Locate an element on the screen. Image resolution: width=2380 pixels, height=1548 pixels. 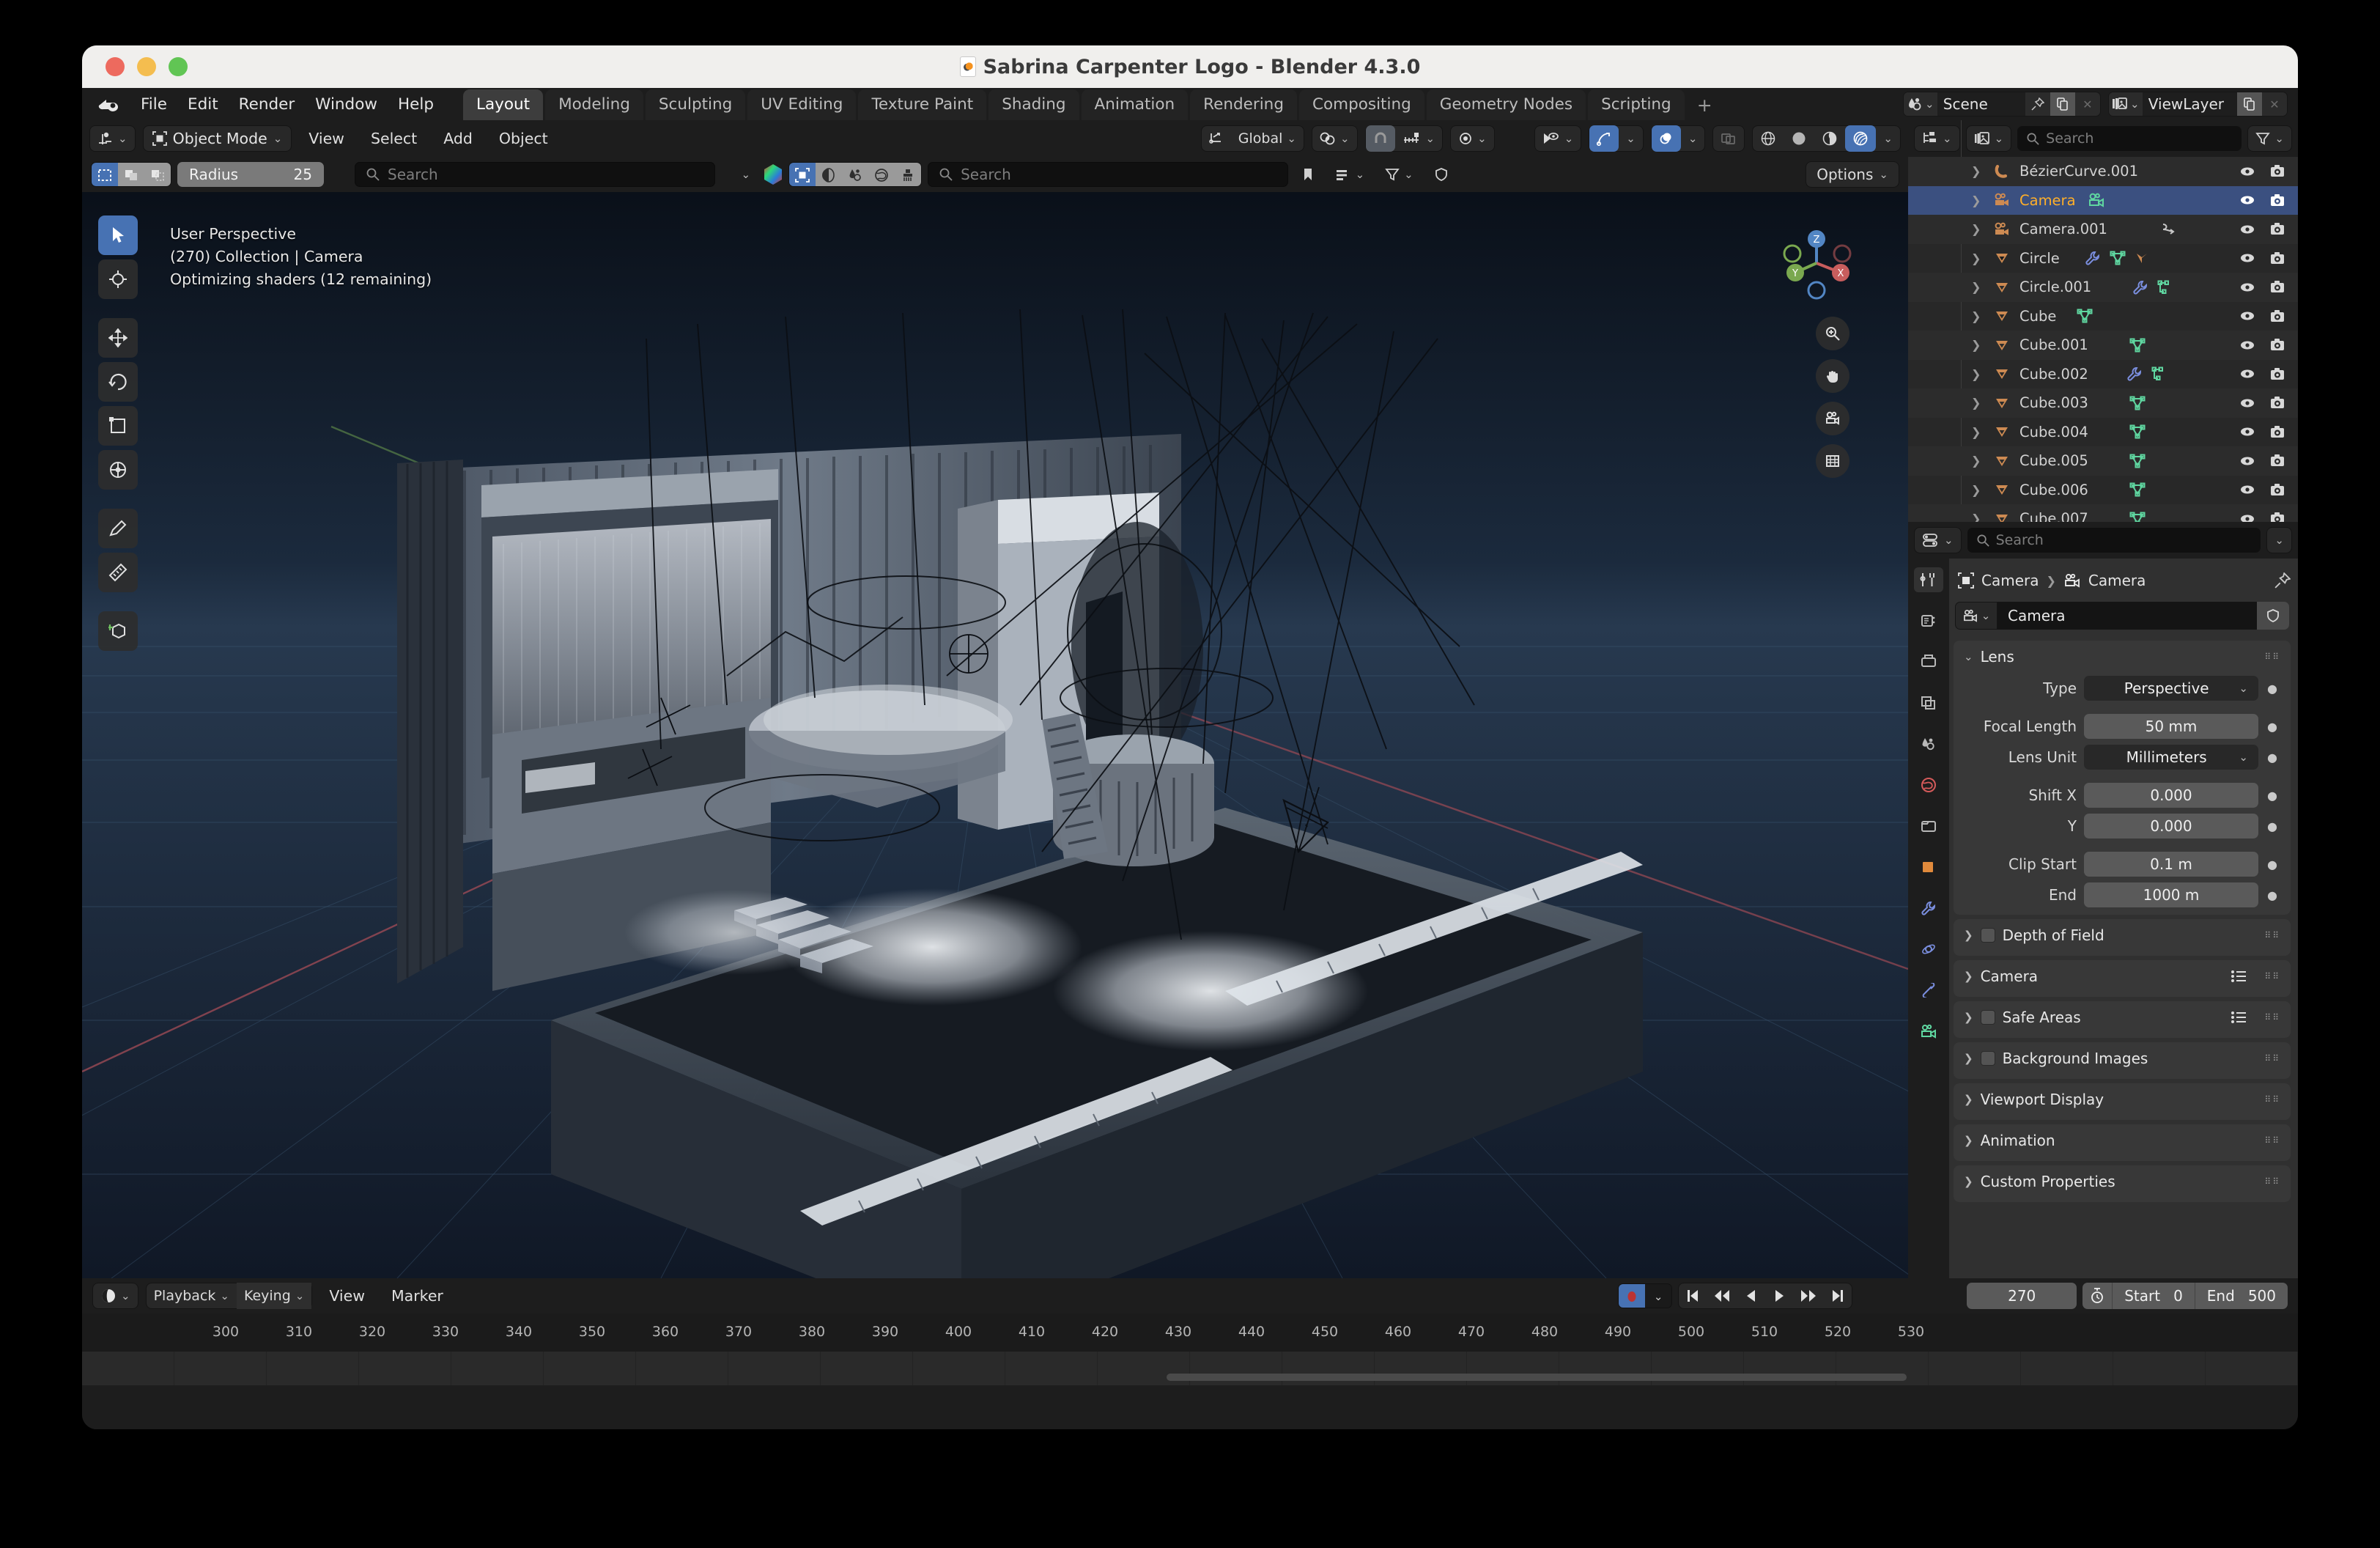
transform-orientation-selector: Global ⌄ is located at coordinates (1252, 138).